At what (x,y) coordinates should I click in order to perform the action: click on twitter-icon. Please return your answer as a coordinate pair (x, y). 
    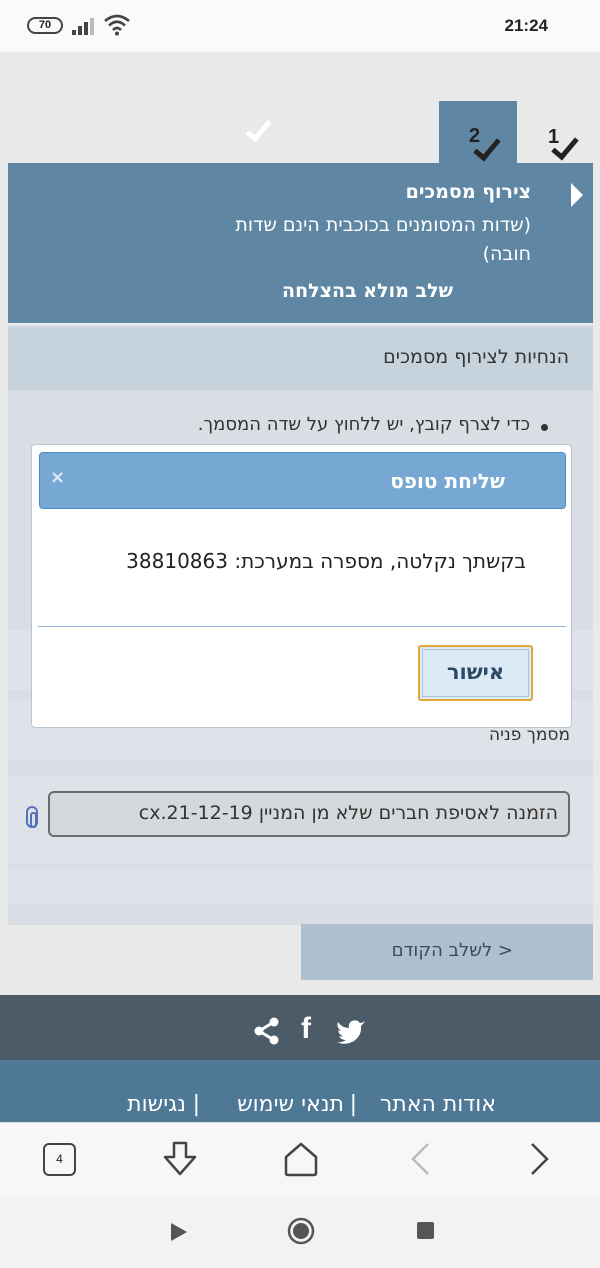
    Looking at the image, I should click on (351, 1031).